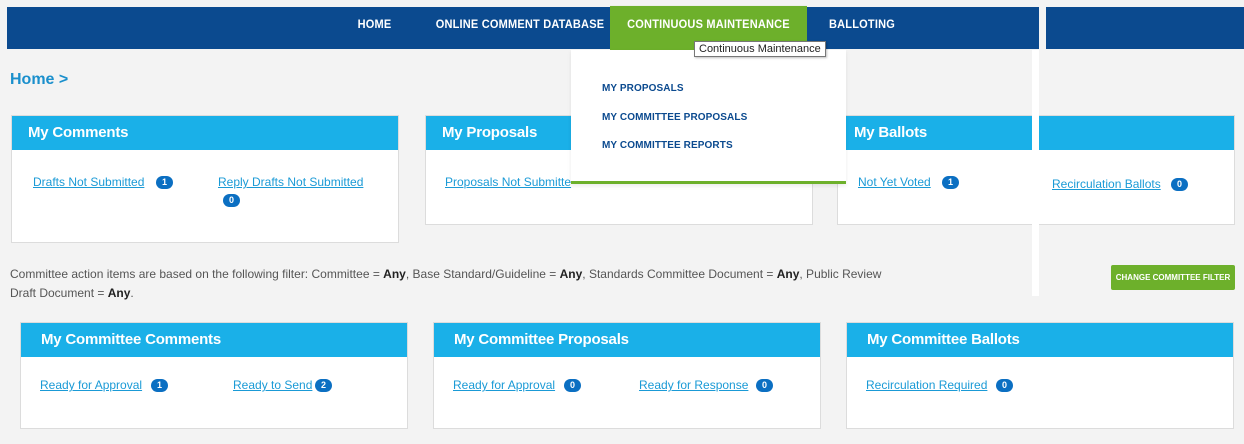 The width and height of the screenshot is (1244, 444). Describe the element at coordinates (572, 385) in the screenshot. I see `cp-ready-approval-badge: 0` at that location.